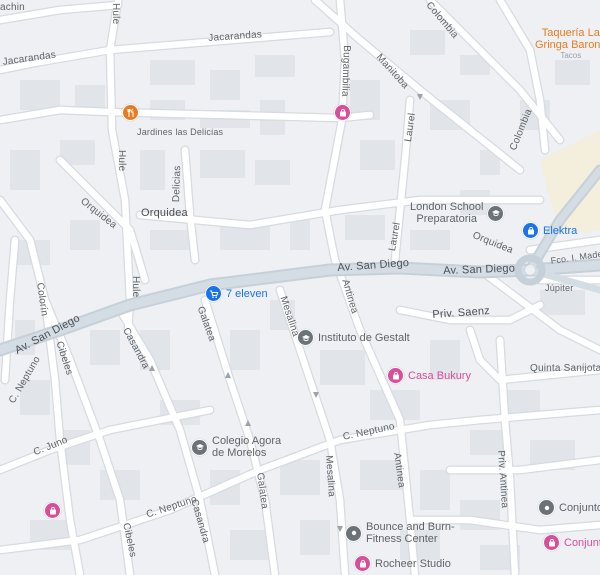 This screenshot has width=600, height=575. What do you see at coordinates (402, 539) in the screenshot?
I see `poi-bounce-burn-name-2: Fitness Center` at bounding box center [402, 539].